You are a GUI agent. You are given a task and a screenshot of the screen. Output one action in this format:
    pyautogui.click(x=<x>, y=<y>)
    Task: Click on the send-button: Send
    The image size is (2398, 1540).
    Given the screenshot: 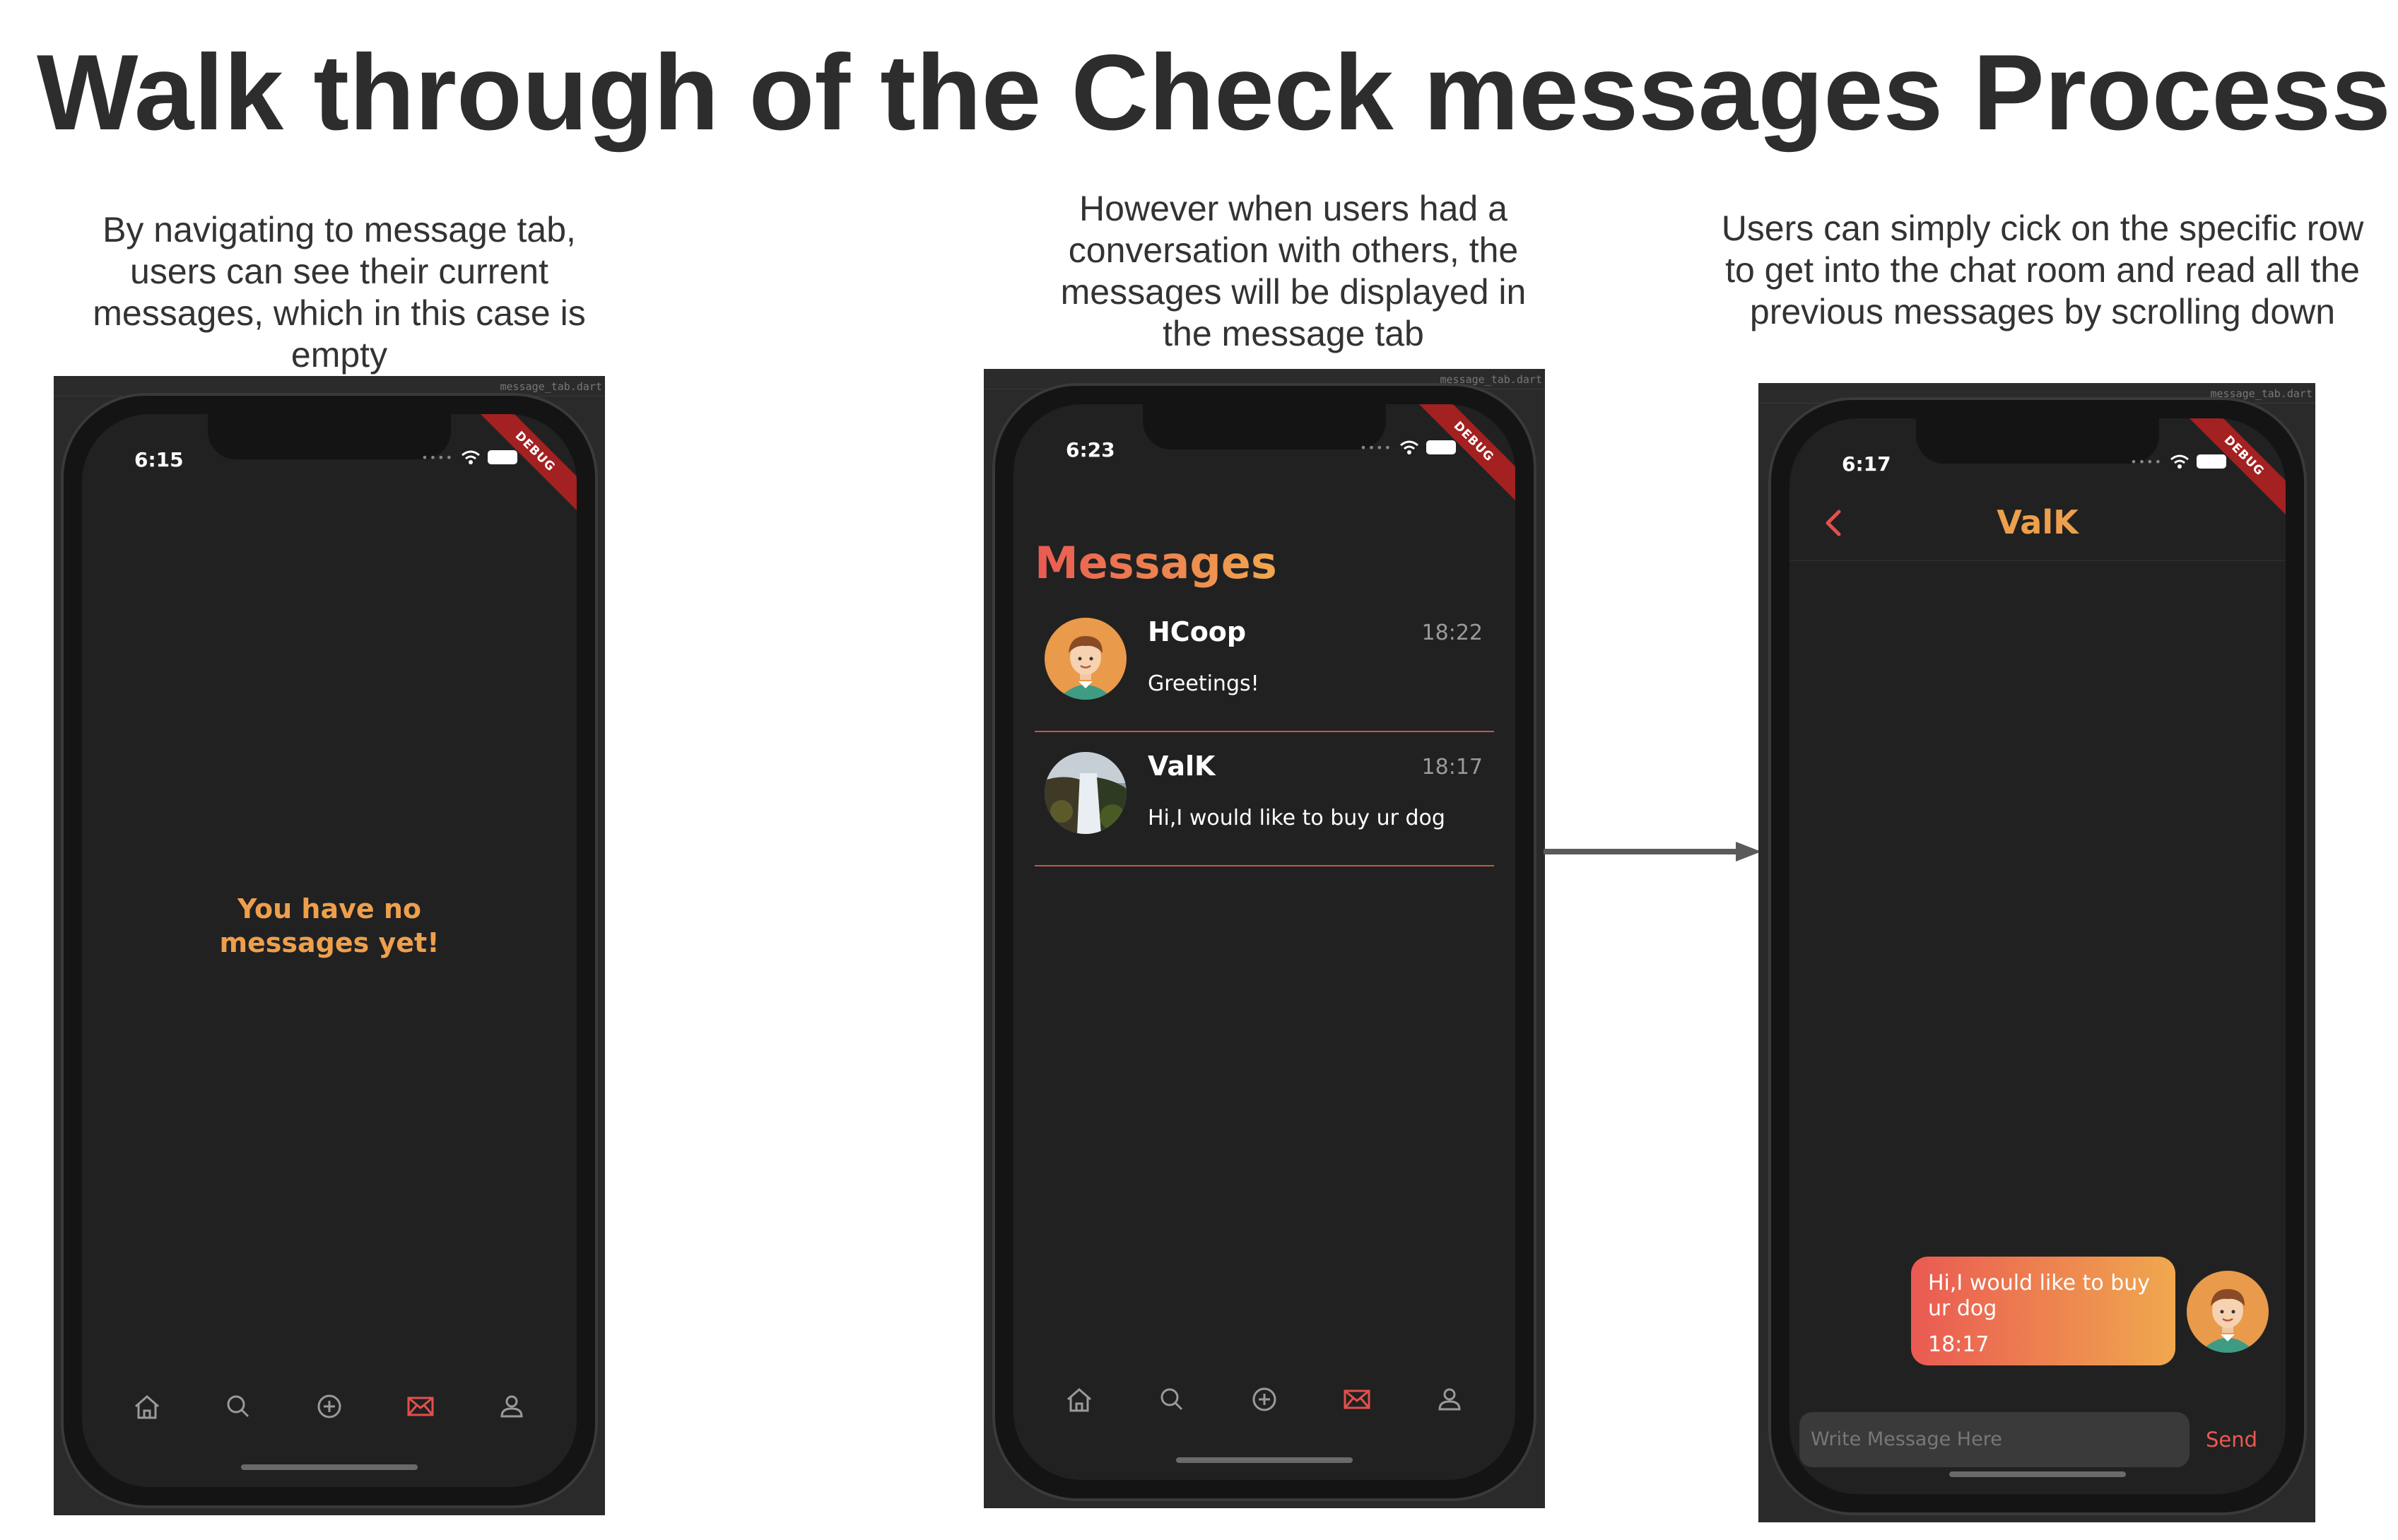 What is the action you would take?
    pyautogui.click(x=2231, y=1439)
    